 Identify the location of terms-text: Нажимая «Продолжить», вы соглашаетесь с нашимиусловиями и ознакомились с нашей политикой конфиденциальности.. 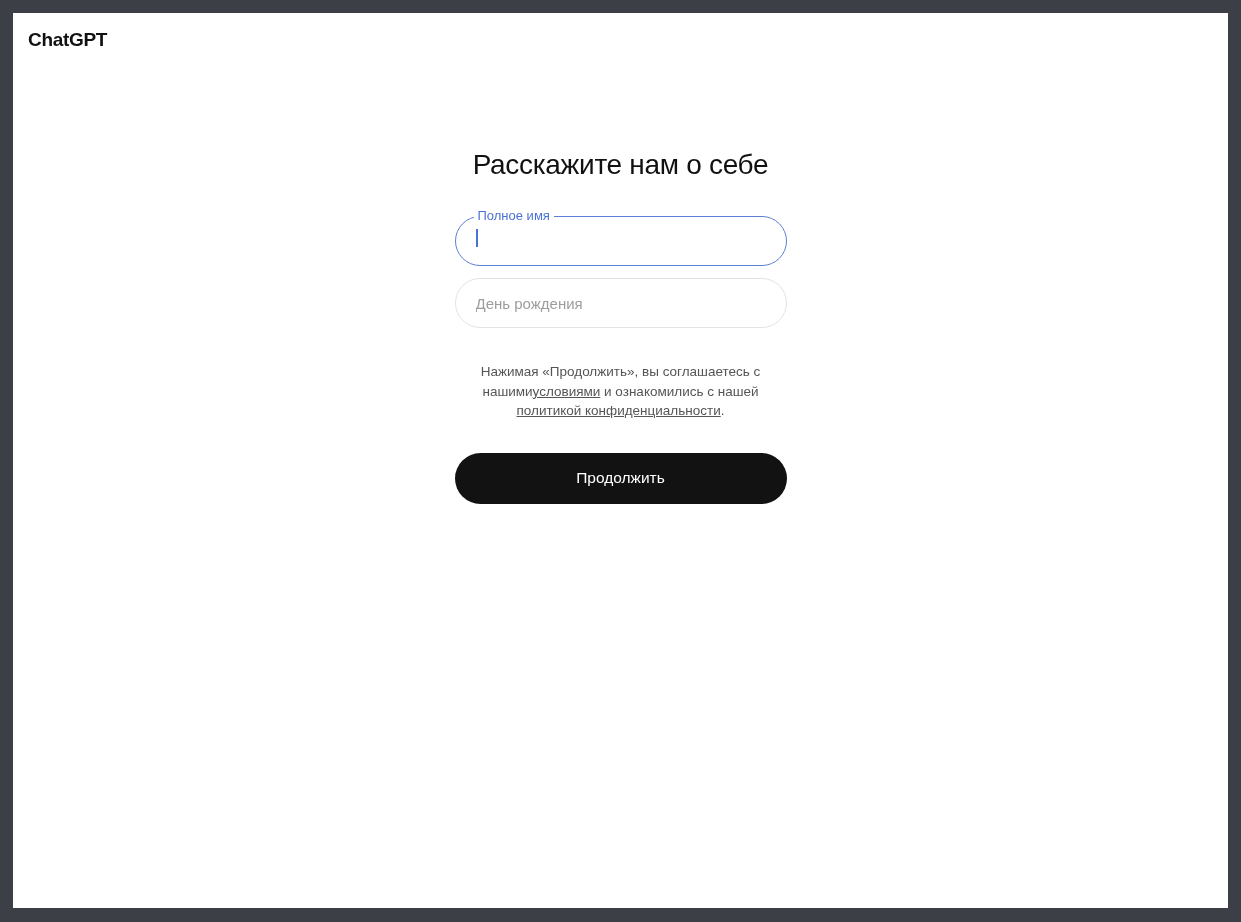
(620, 391).